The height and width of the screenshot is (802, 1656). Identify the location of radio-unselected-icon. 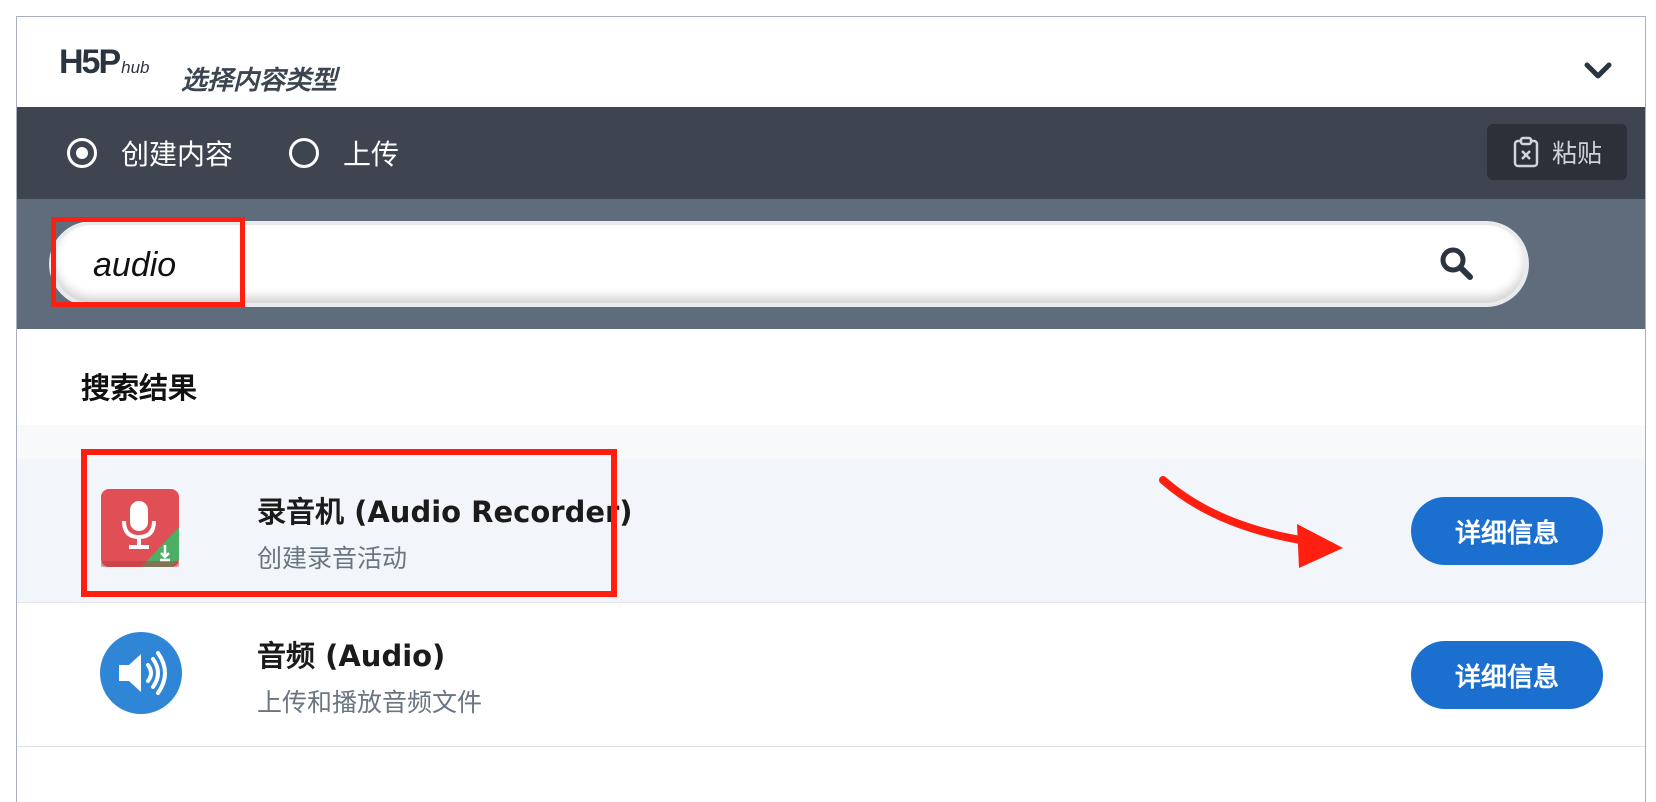
(304, 153).